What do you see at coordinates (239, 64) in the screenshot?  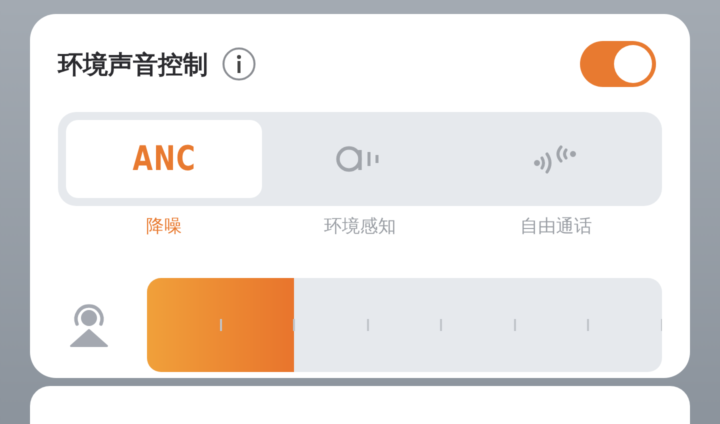 I see `info-icon` at bounding box center [239, 64].